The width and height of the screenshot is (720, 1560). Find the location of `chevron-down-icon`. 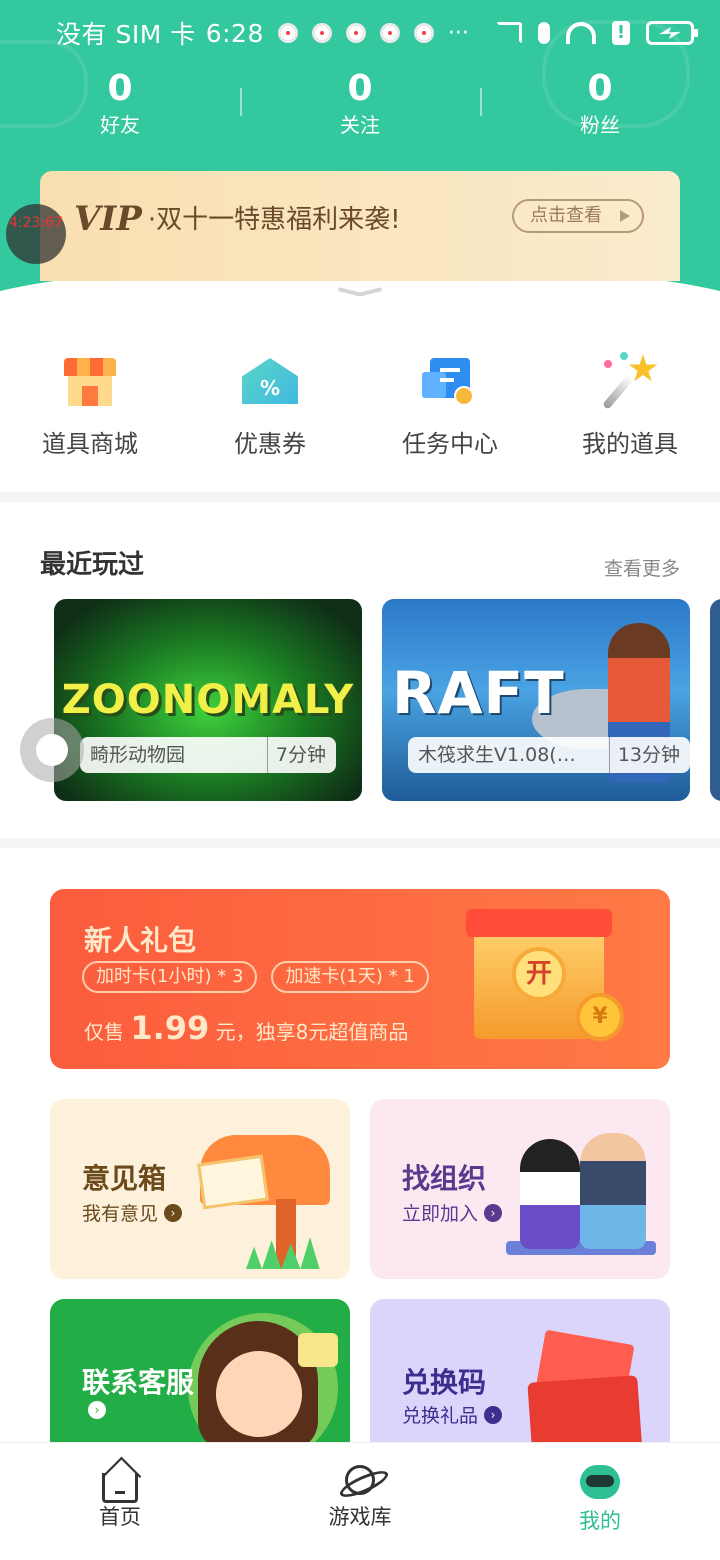

chevron-down-icon is located at coordinates (360, 295).